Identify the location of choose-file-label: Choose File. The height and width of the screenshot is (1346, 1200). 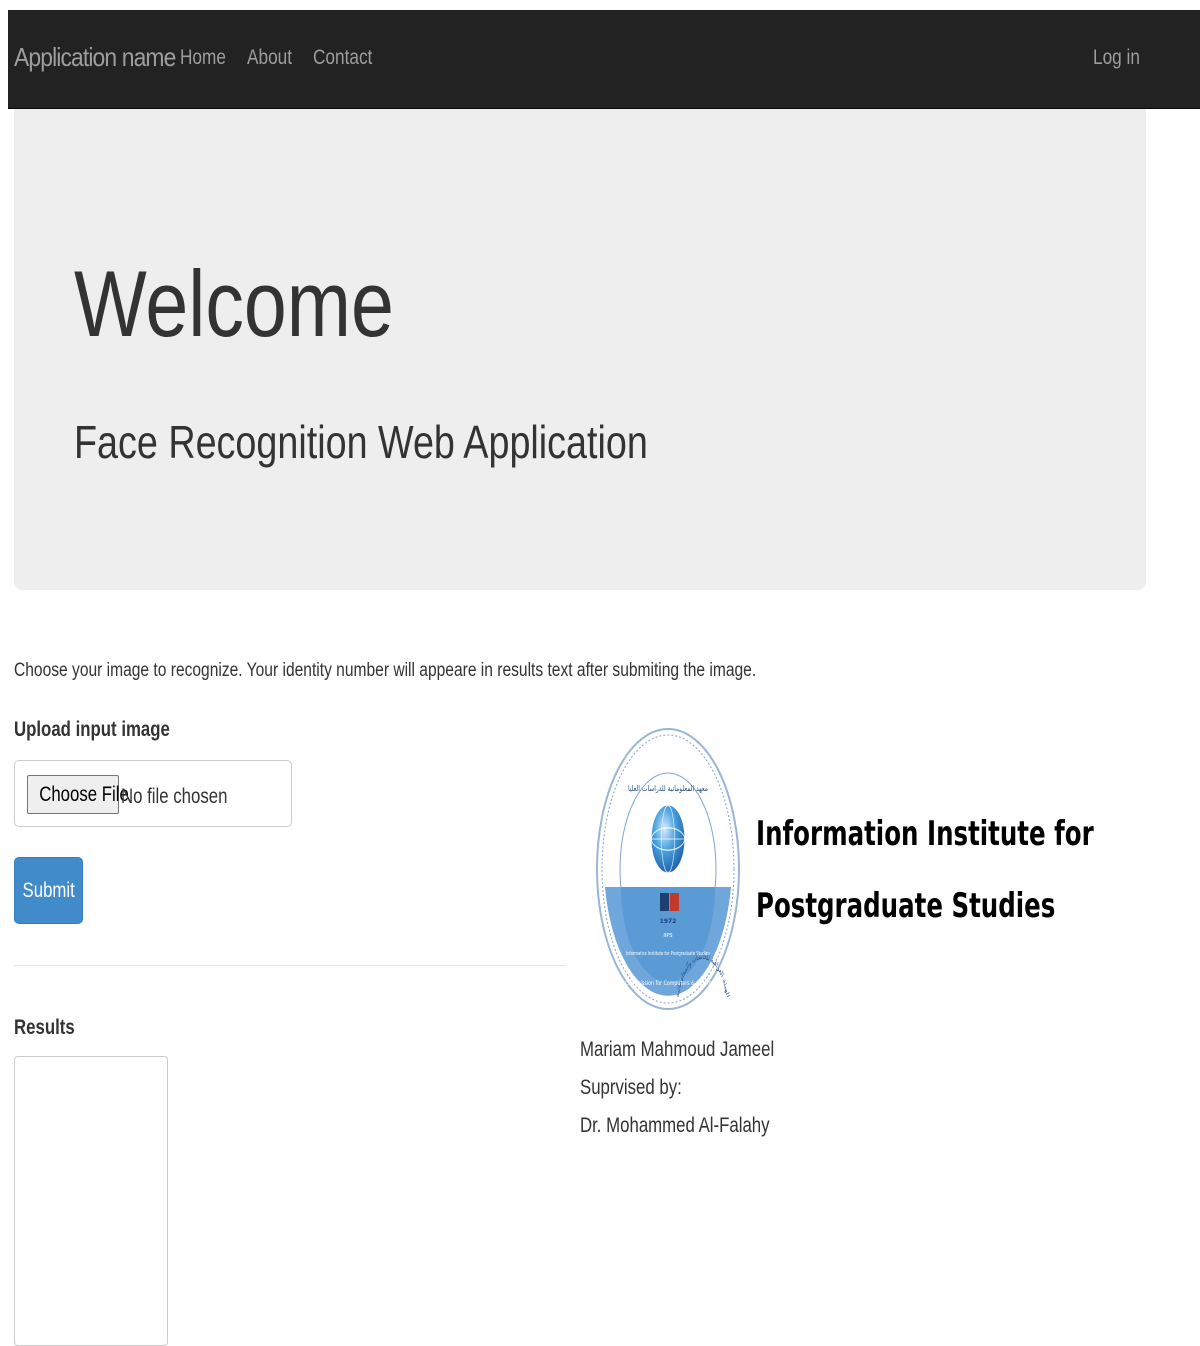
(84, 794).